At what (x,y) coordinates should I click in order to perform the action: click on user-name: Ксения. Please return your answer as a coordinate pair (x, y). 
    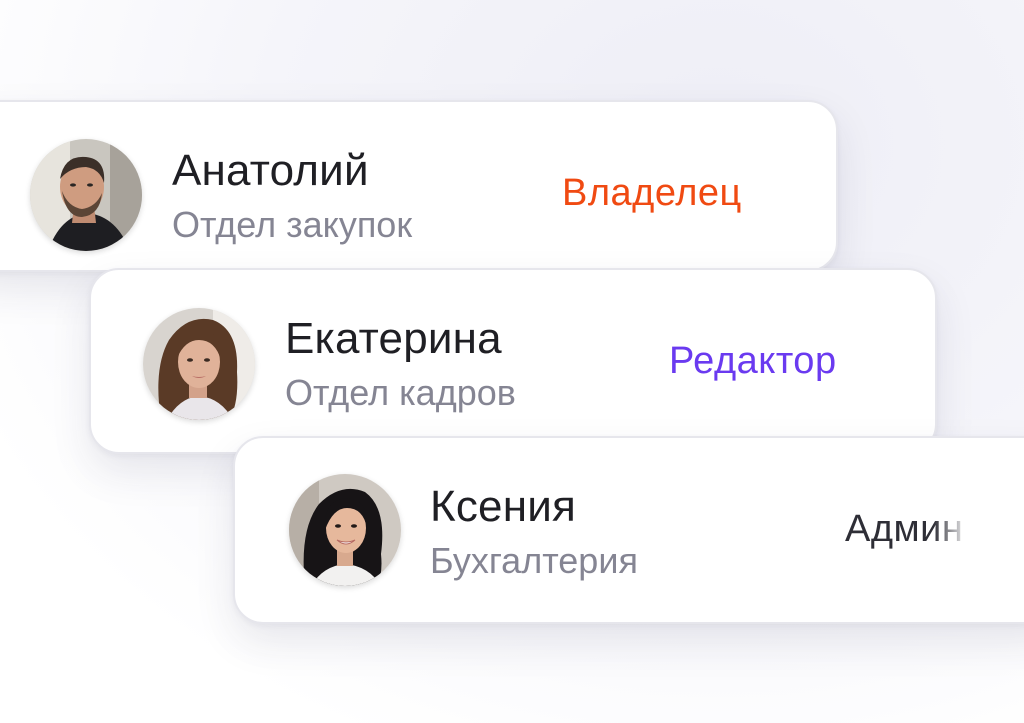
    Looking at the image, I should click on (503, 506).